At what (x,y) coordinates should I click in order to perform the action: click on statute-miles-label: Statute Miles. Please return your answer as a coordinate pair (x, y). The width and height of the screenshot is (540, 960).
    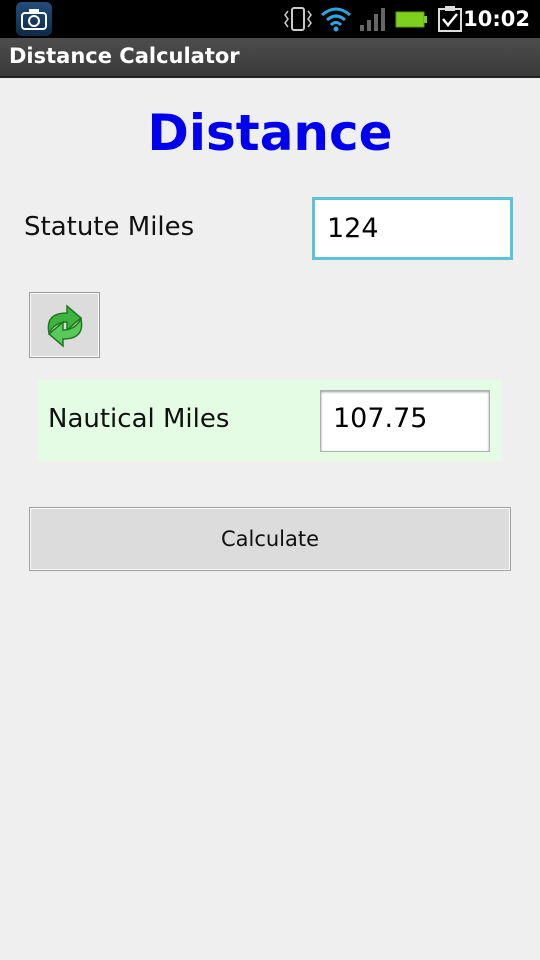
    Looking at the image, I should click on (109, 227).